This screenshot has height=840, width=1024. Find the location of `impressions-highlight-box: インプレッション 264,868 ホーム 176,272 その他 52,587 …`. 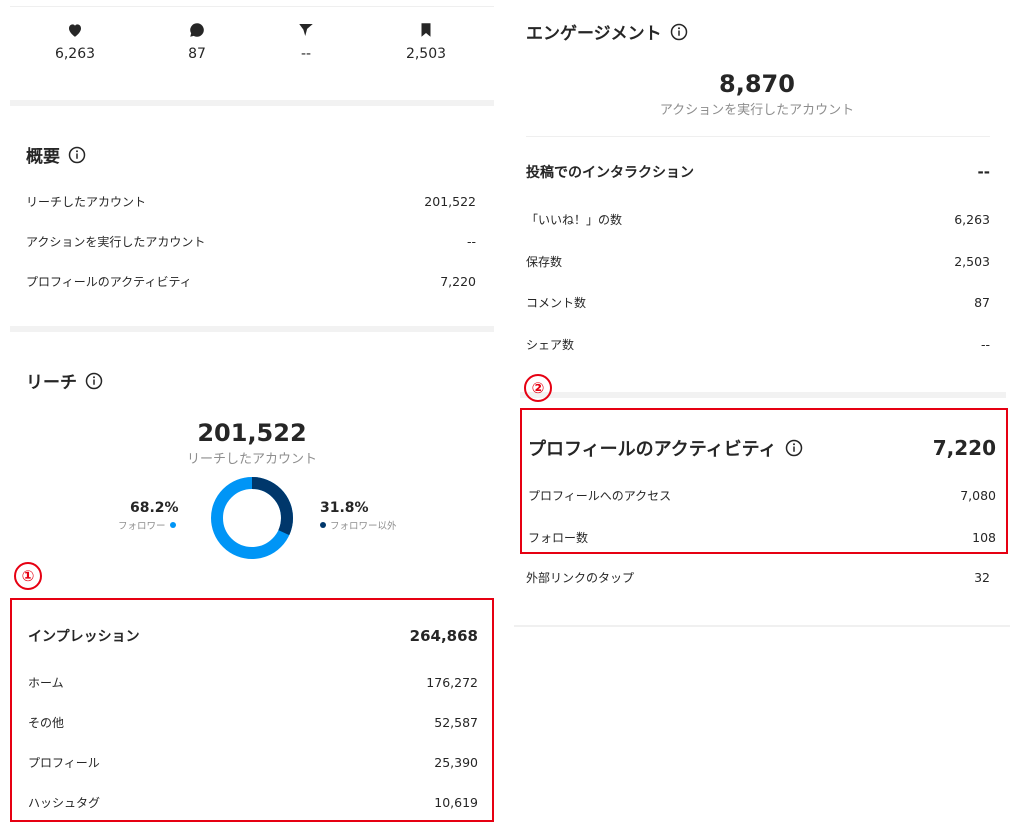

impressions-highlight-box: インプレッション 264,868 ホーム 176,272 その他 52,587 … is located at coordinates (252, 710).